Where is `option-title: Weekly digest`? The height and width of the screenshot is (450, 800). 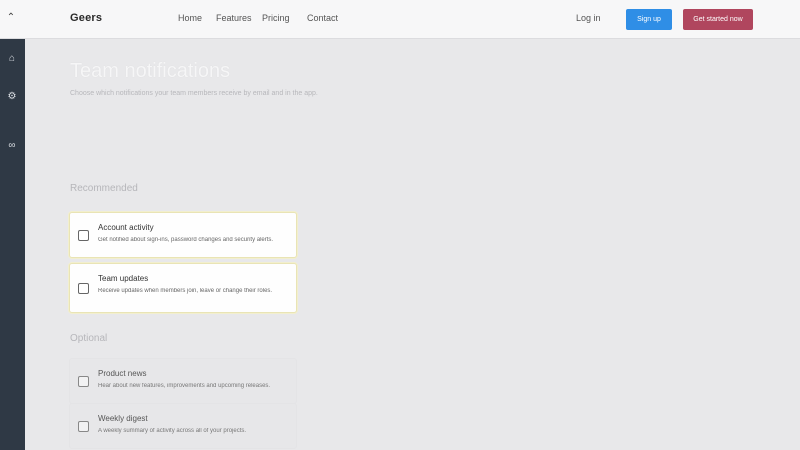 option-title: Weekly digest is located at coordinates (123, 418).